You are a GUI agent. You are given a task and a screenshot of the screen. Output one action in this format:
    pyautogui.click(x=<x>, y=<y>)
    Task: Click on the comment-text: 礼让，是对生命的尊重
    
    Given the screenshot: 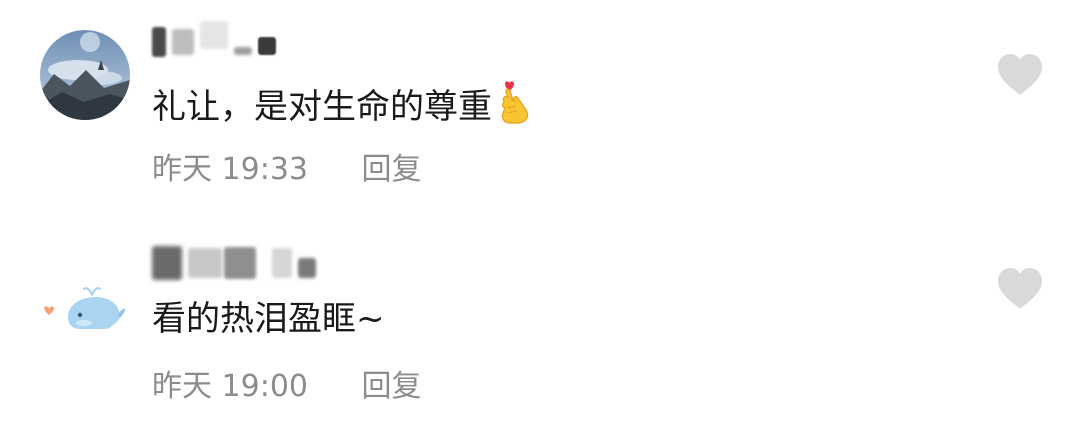 What is the action you would take?
    pyautogui.click(x=342, y=107)
    